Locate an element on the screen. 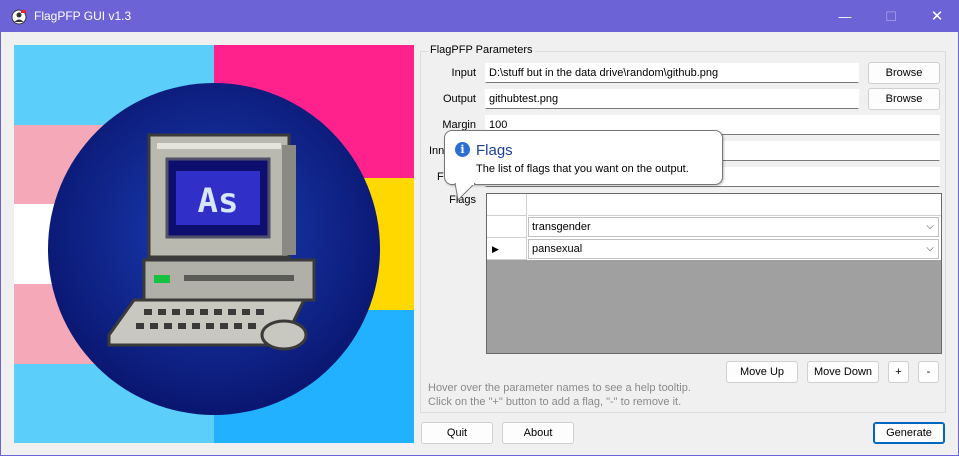  move-up-button: Move Up is located at coordinates (762, 372).